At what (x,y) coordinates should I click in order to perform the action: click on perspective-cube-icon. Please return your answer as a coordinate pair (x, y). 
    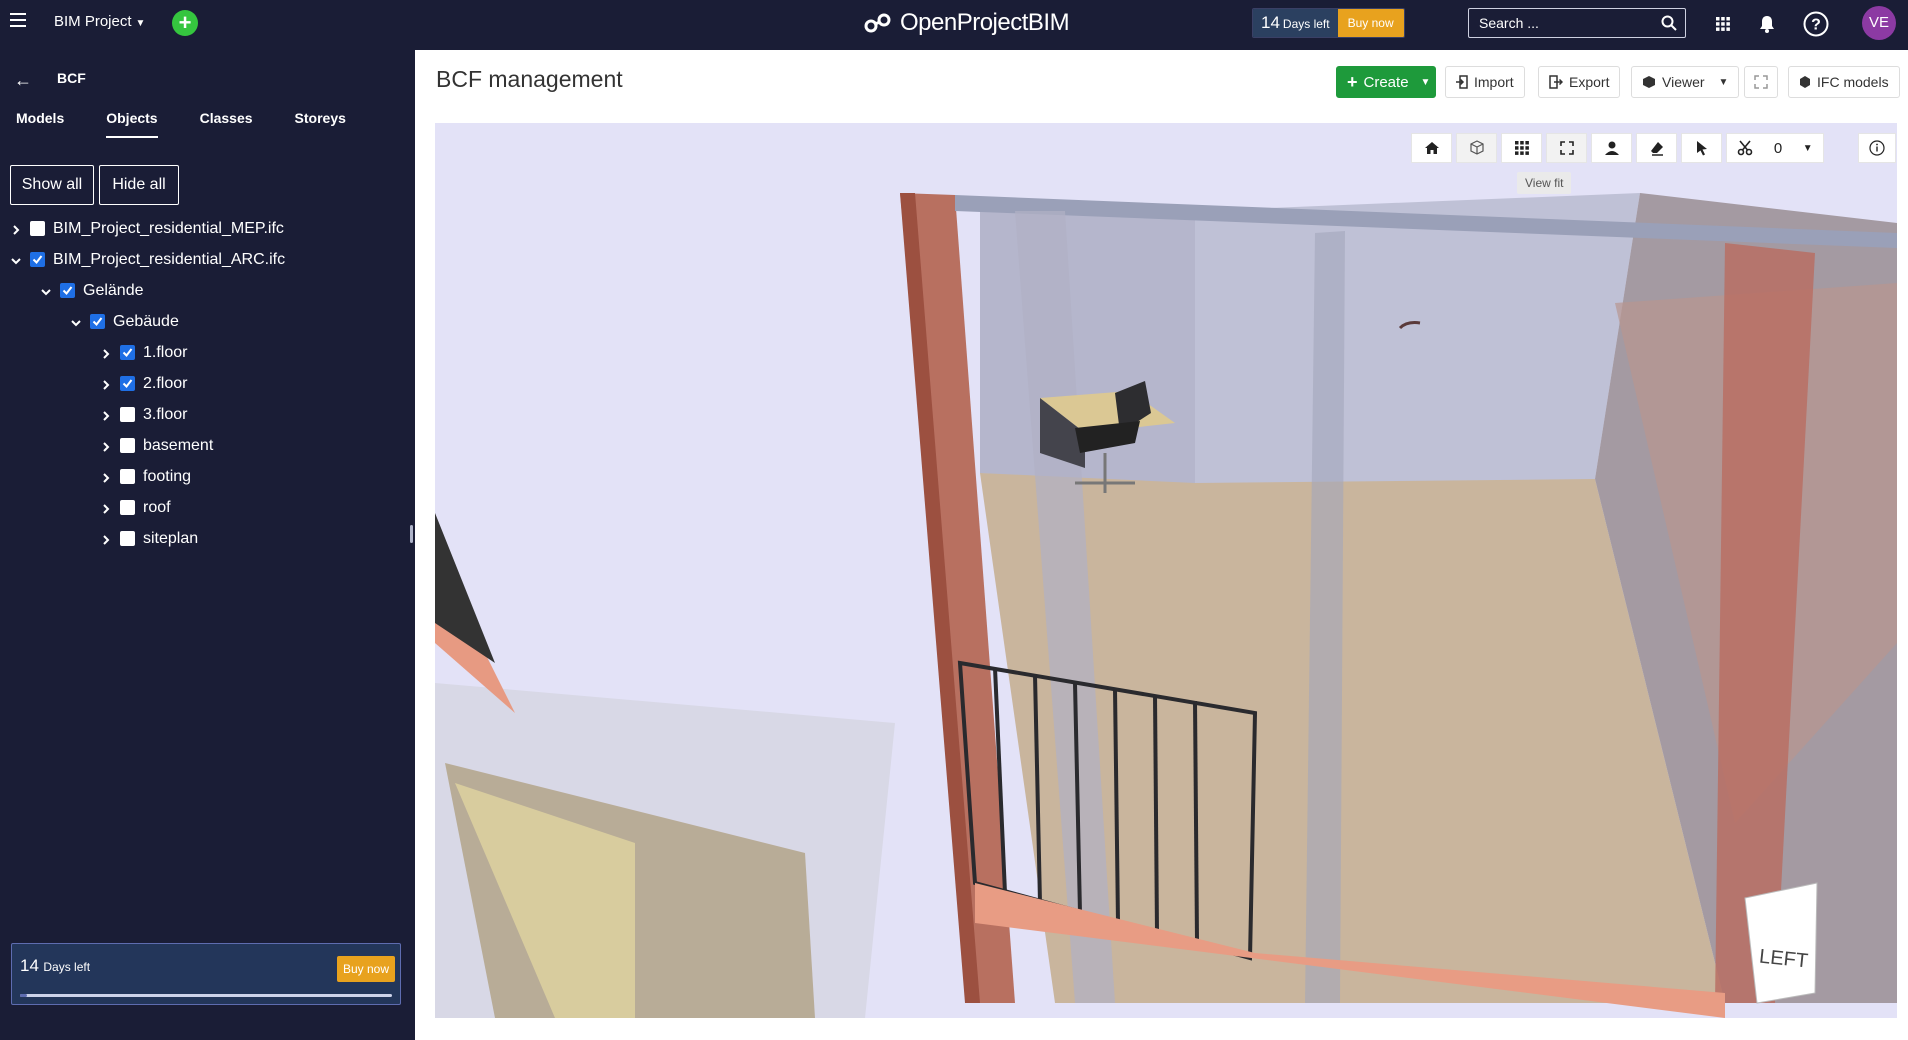
    Looking at the image, I should click on (1476, 148).